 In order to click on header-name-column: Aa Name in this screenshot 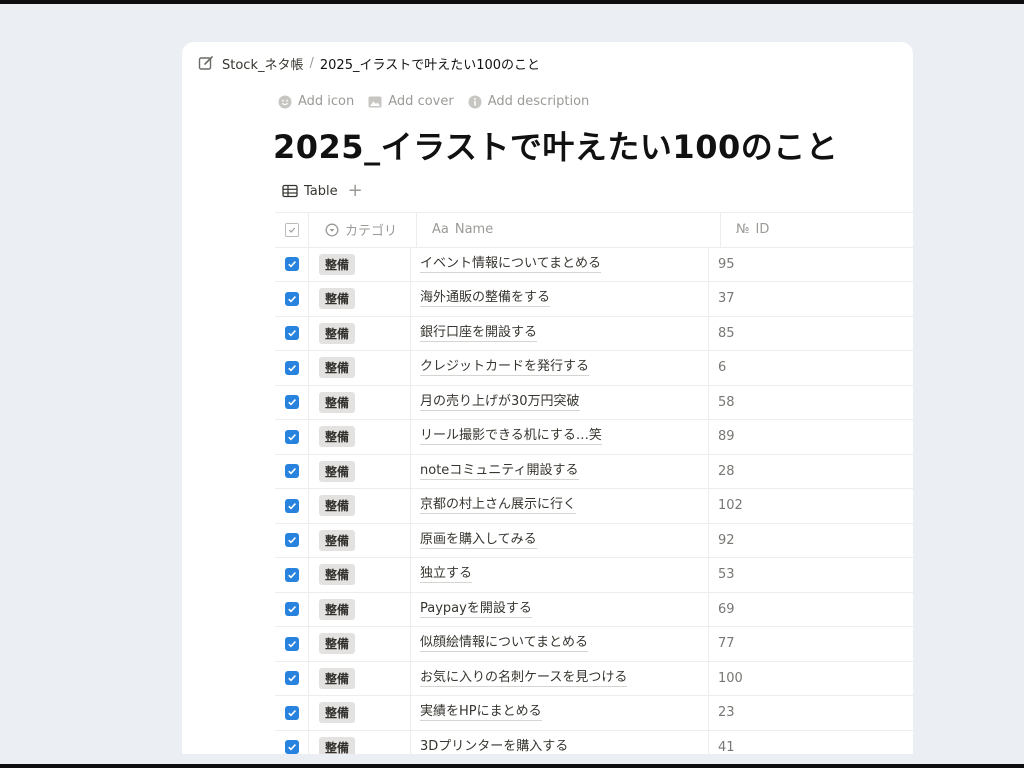, I will do `click(572, 230)`.